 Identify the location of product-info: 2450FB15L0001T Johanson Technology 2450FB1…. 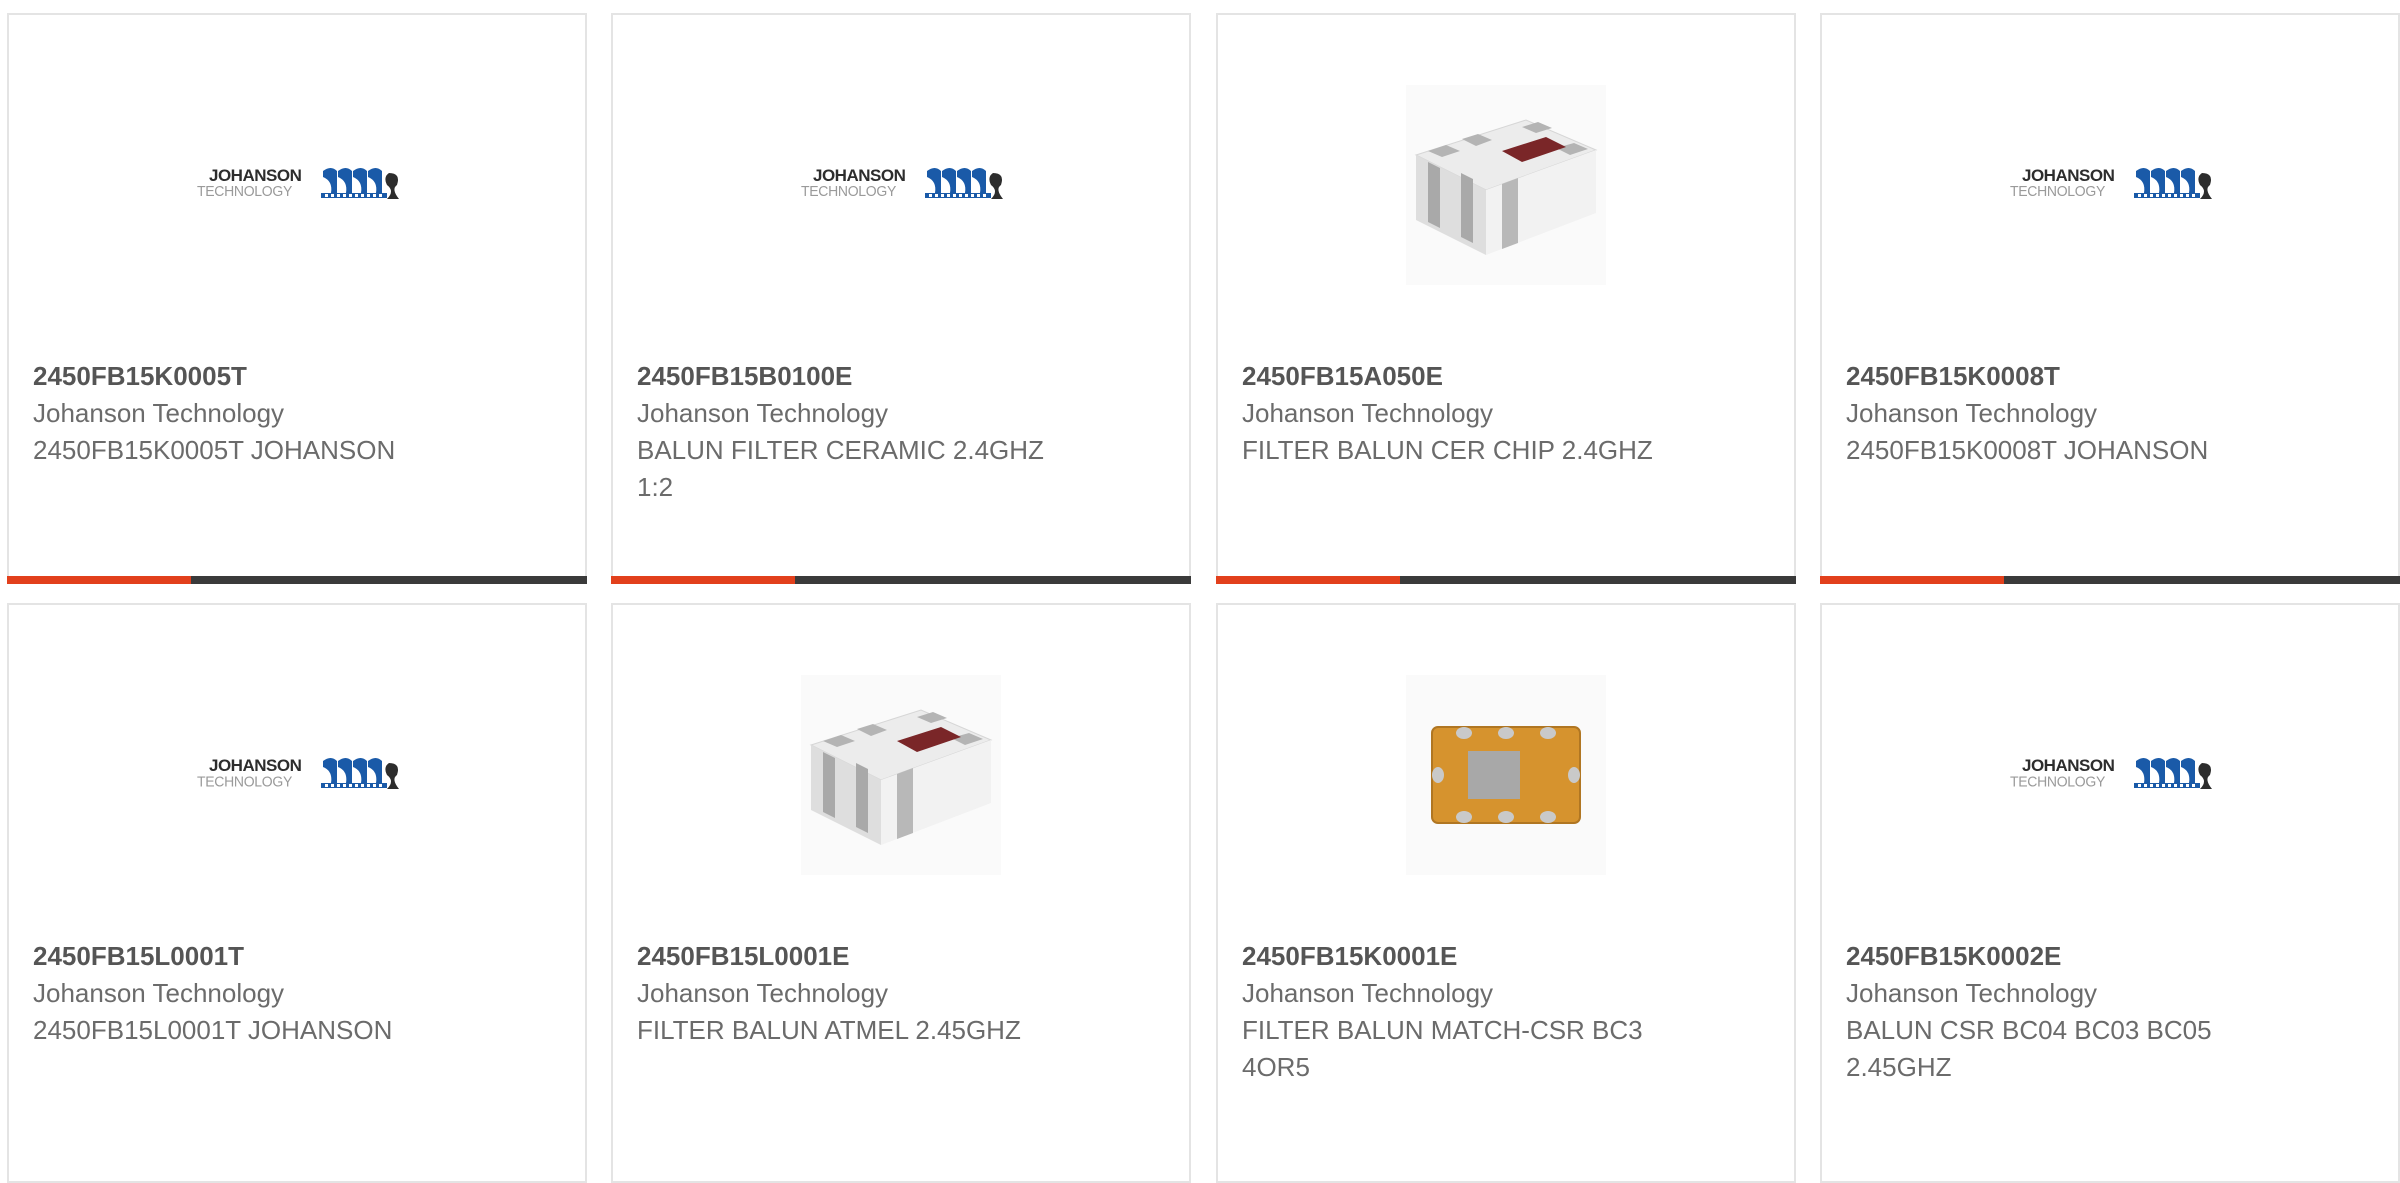
(301, 993).